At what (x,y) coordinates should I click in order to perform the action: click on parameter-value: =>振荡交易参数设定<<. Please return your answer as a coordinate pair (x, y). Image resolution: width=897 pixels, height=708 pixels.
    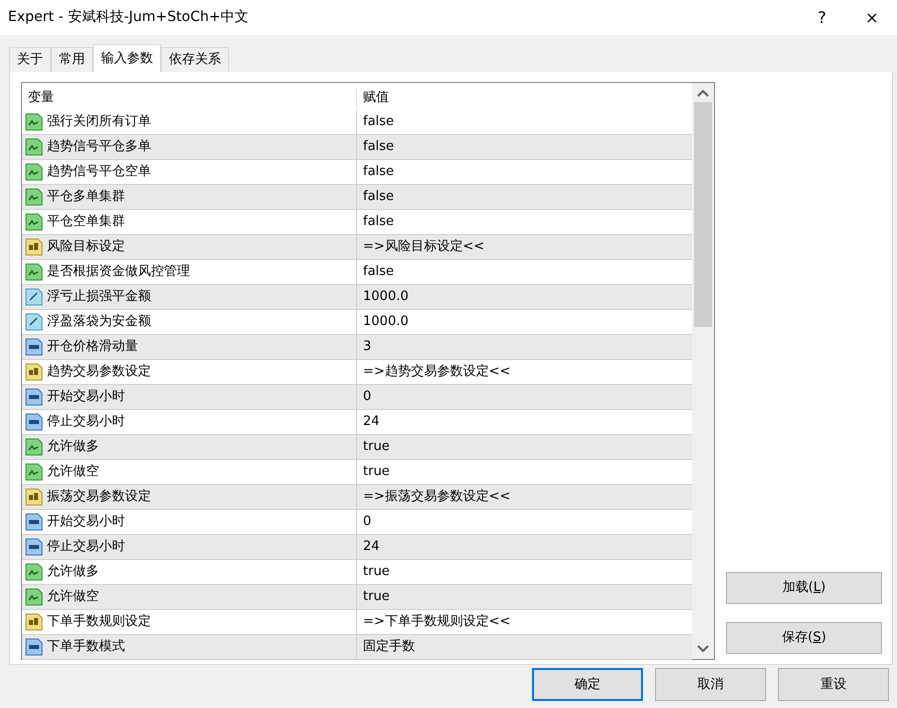
    Looking at the image, I should click on (434, 497).